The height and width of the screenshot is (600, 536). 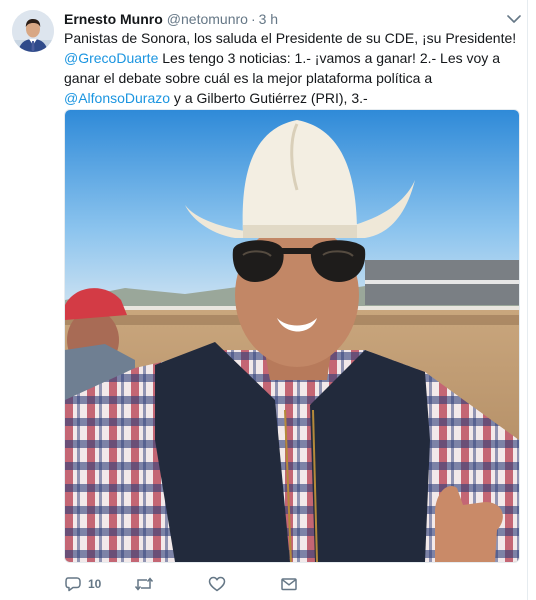 I want to click on direct-message-button, so click(x=289, y=584).